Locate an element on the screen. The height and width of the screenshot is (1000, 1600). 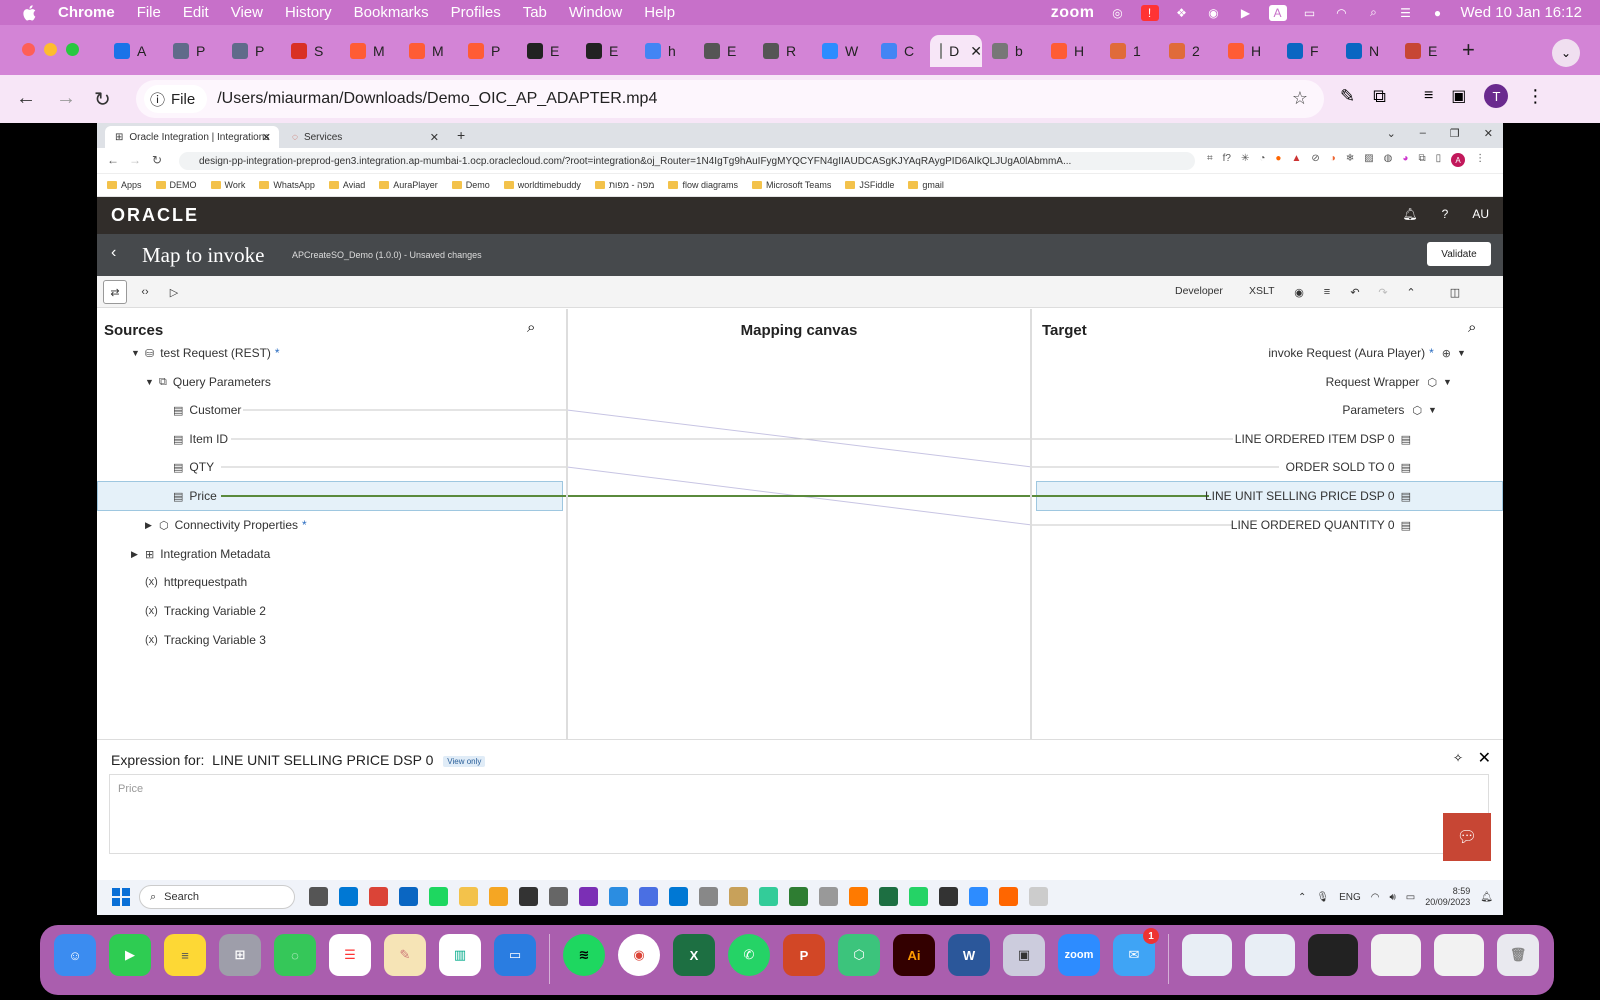
control-center-icon: ☰ is located at coordinates (1406, 13).